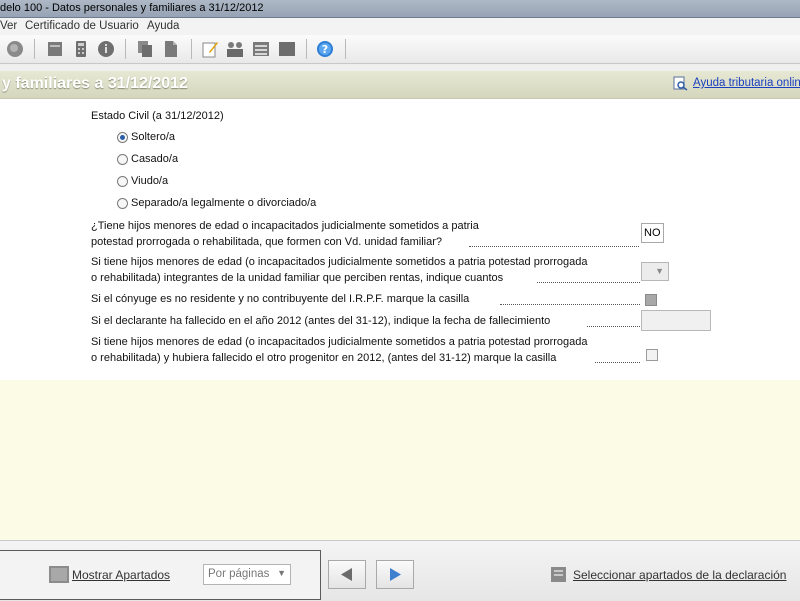  Describe the element at coordinates (82, 26) in the screenshot. I see `menu-certificado: Certificado de Usuario` at that location.